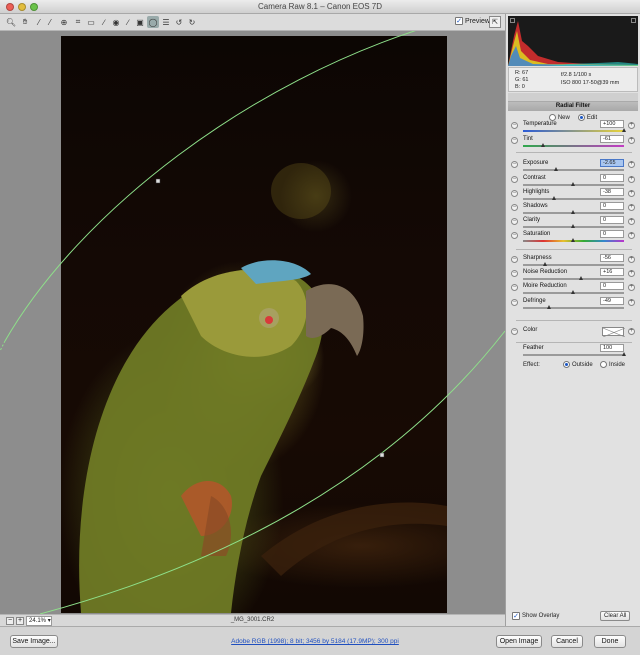  What do you see at coordinates (179, 22) in the screenshot?
I see `rotate-ccw-icon: ↺` at bounding box center [179, 22].